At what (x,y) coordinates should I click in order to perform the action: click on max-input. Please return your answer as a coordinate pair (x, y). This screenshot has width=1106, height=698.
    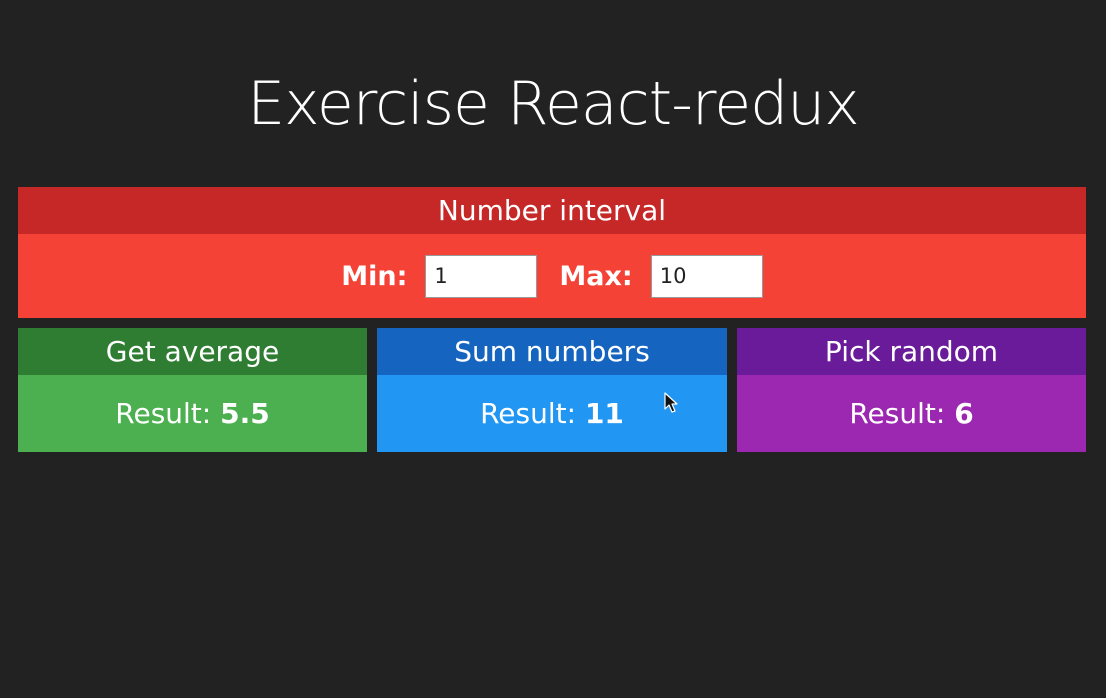
    Looking at the image, I should click on (706, 276).